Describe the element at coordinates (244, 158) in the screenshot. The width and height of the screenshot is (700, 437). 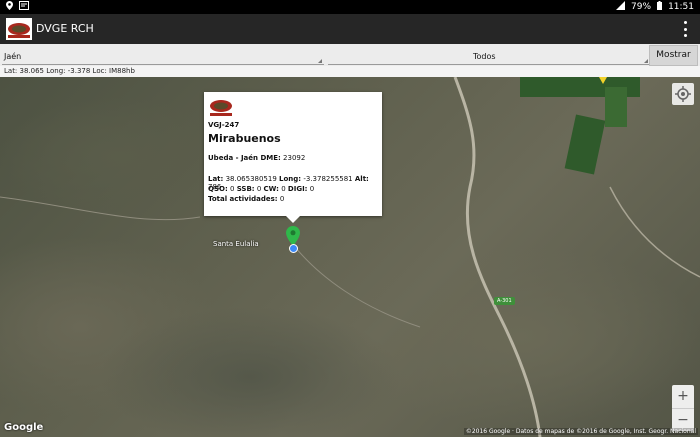
I see `location-prefix: Ubeda - Jaén DME:` at that location.